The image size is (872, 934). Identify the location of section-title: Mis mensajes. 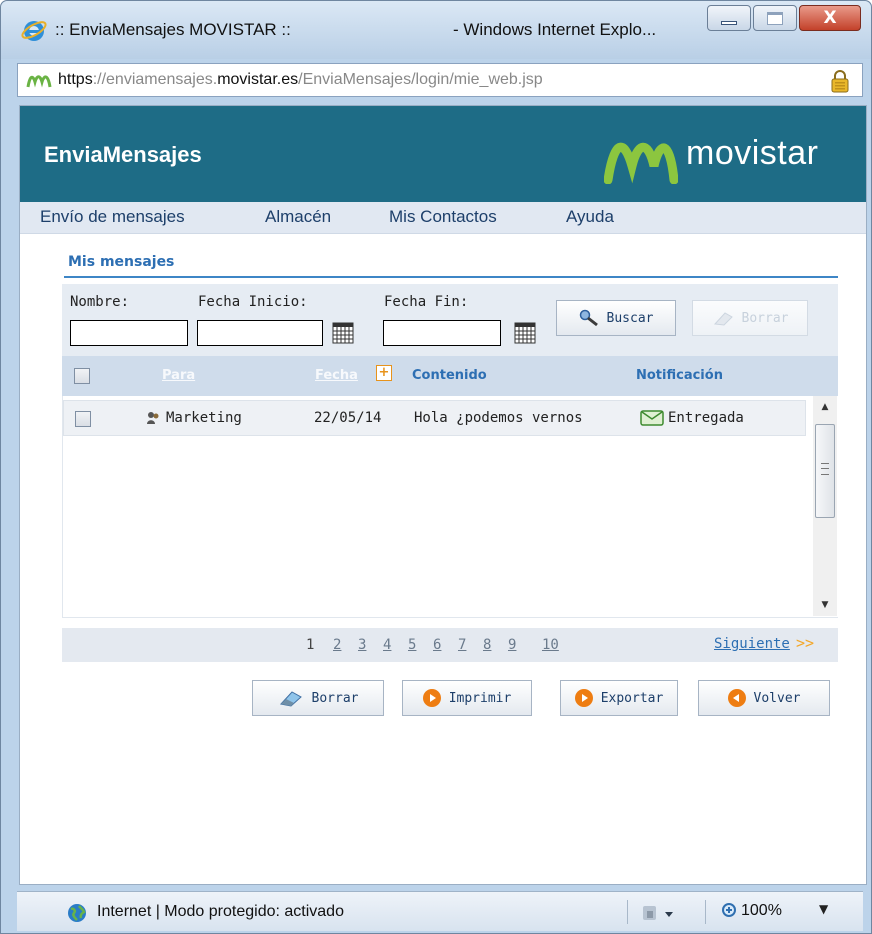
(121, 262).